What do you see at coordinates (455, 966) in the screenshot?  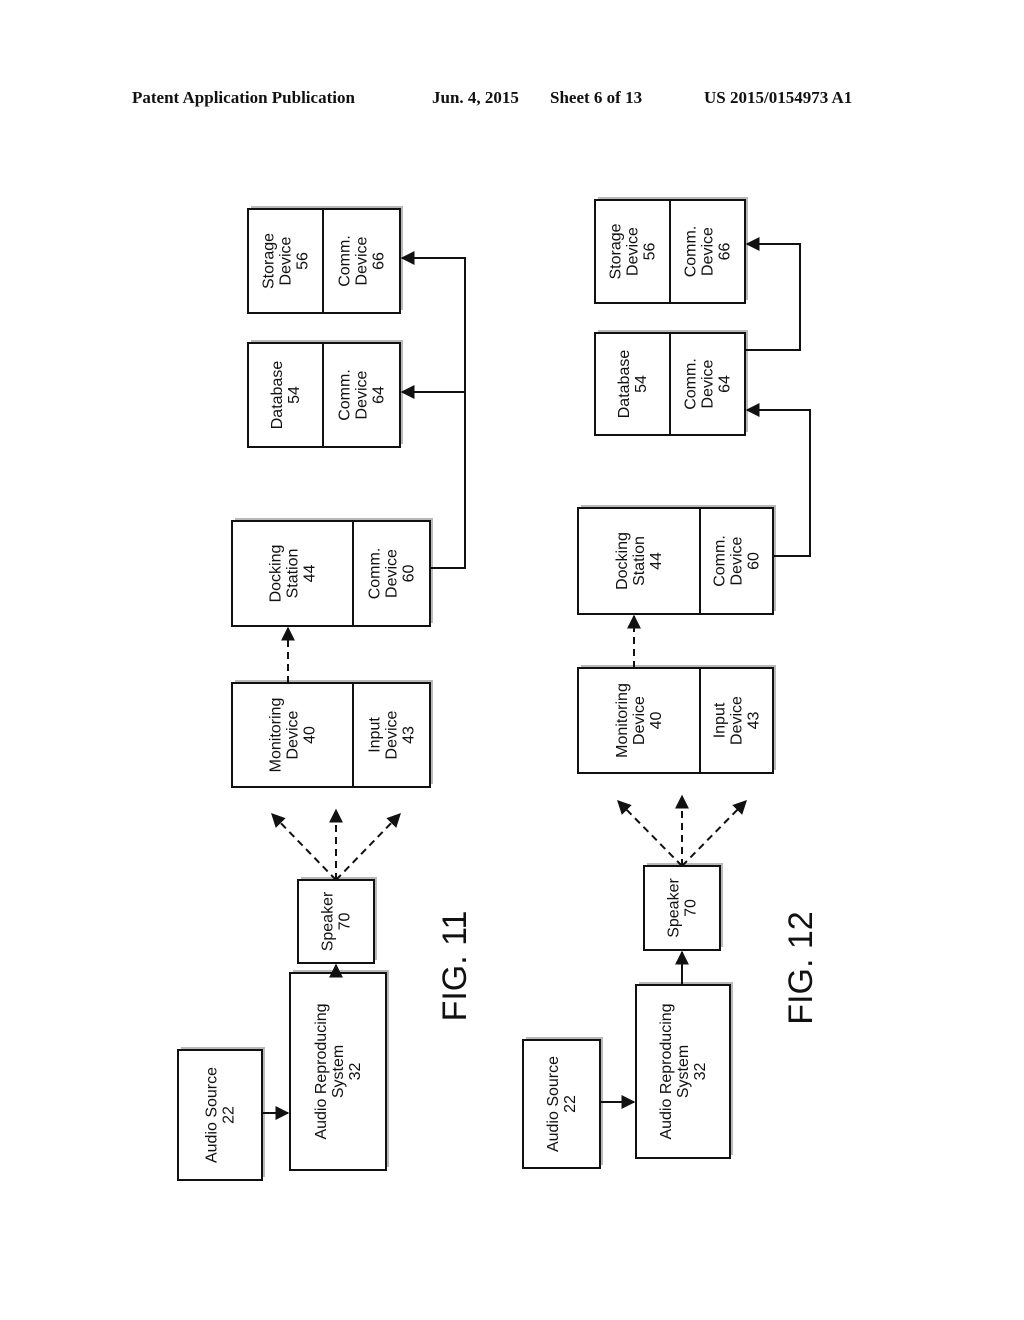 I see `figure-label: FIG. 11` at bounding box center [455, 966].